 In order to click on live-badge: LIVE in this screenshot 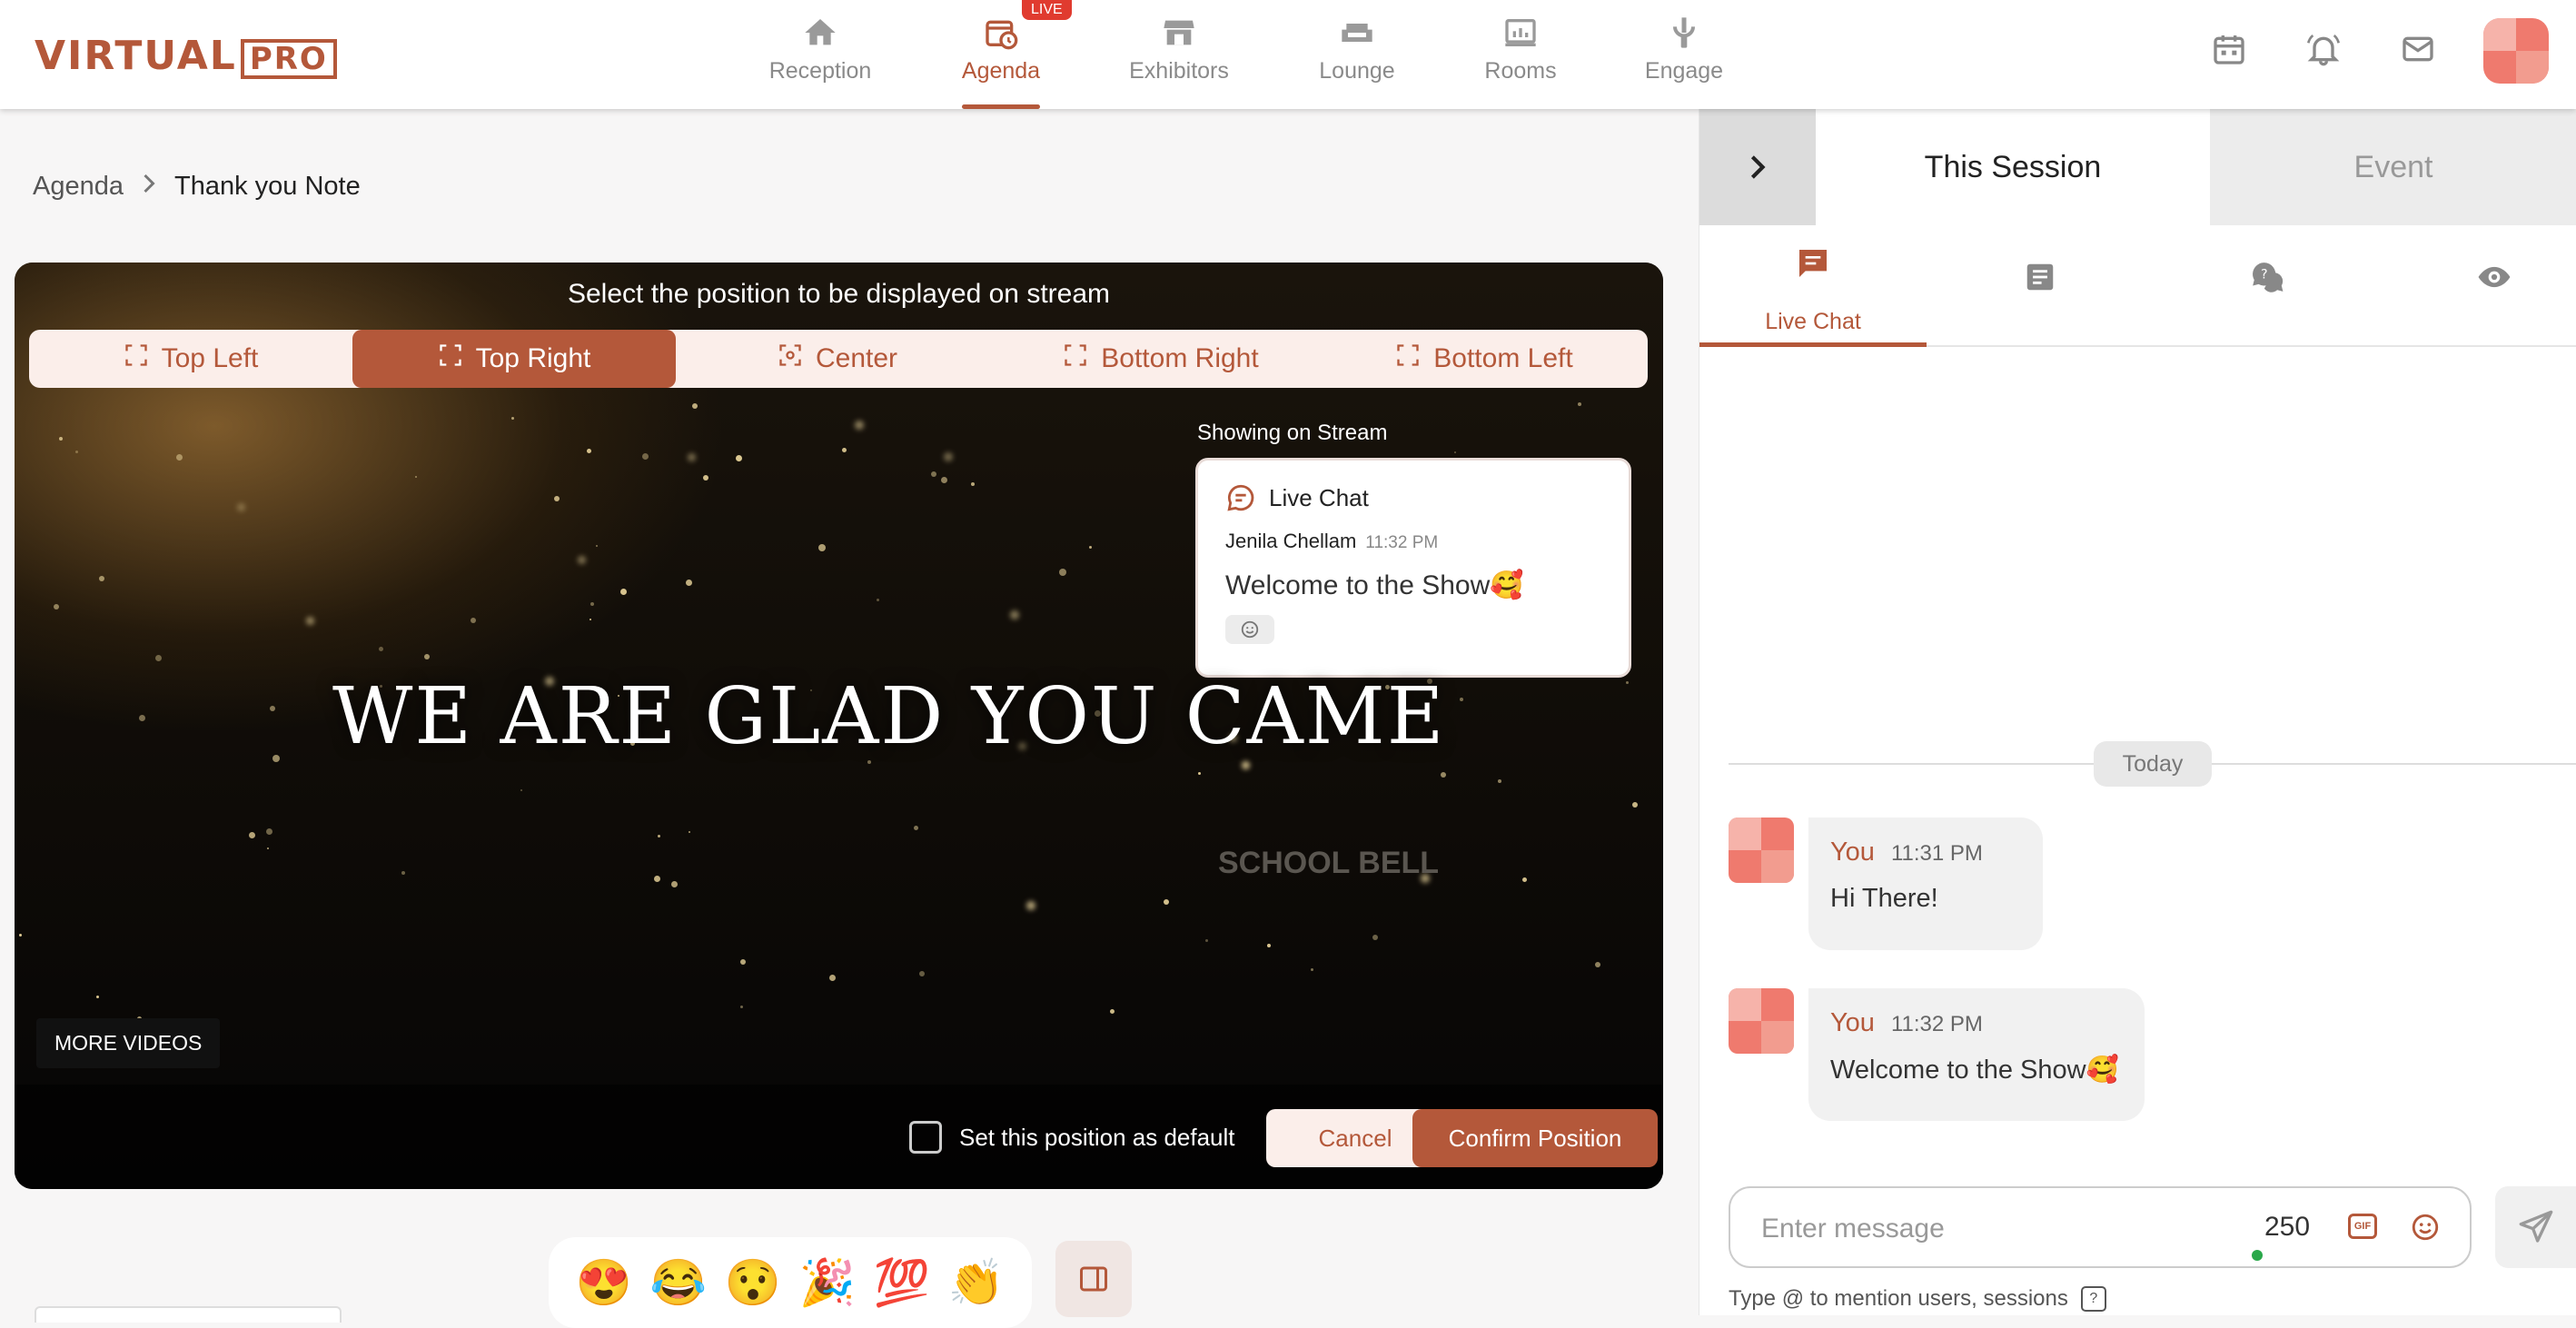, I will do `click(1047, 10)`.